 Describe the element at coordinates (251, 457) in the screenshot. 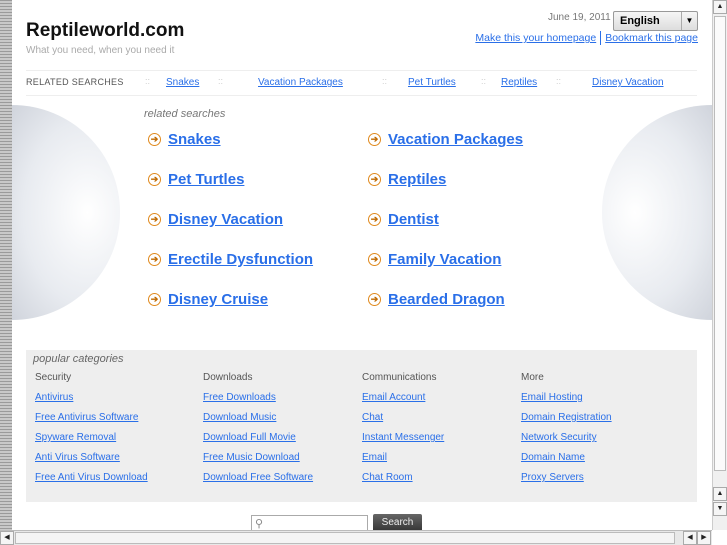

I see `category-link: Free Music Download` at that location.